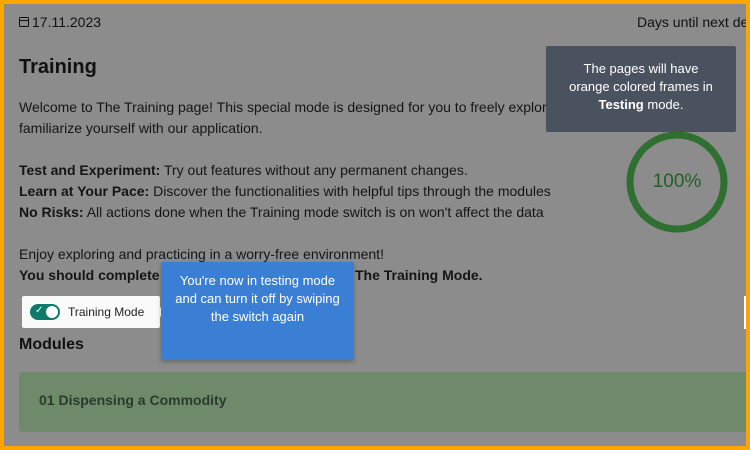 Image resolution: width=750 pixels, height=450 pixels. Describe the element at coordinates (691, 22) in the screenshot. I see `days-until-text: Days until next de` at that location.